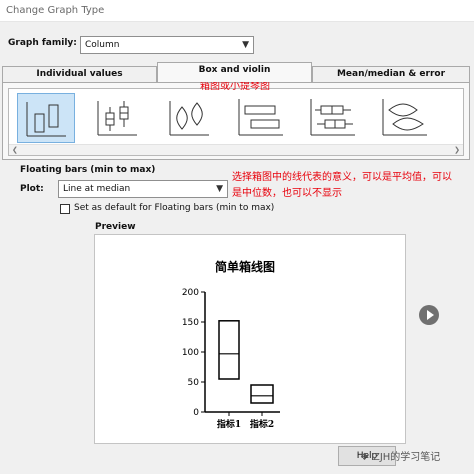  Describe the element at coordinates (234, 72) in the screenshot. I see `tab-box-and-violin: Box and violin` at that location.